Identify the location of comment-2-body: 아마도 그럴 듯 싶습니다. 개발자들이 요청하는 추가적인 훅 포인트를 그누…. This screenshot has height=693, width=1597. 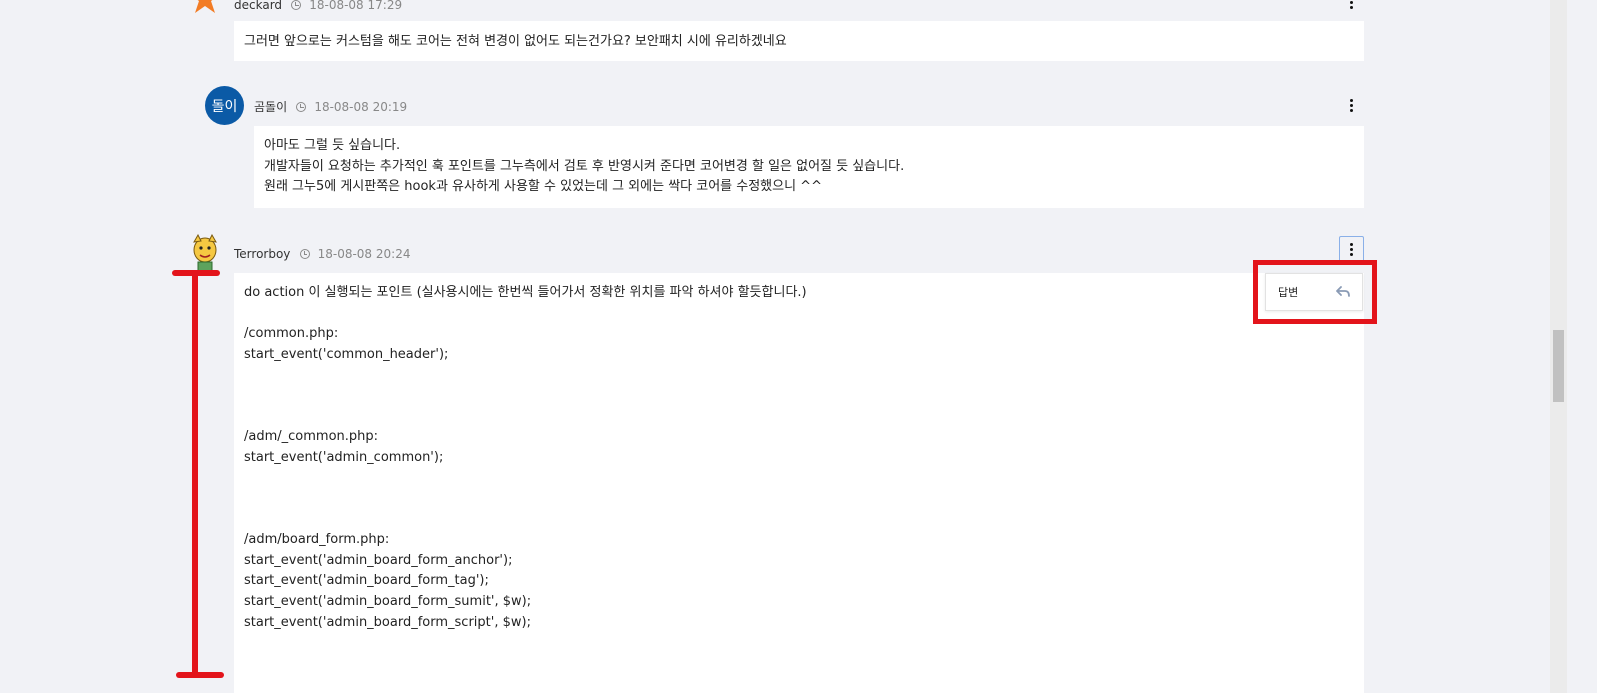
(809, 167).